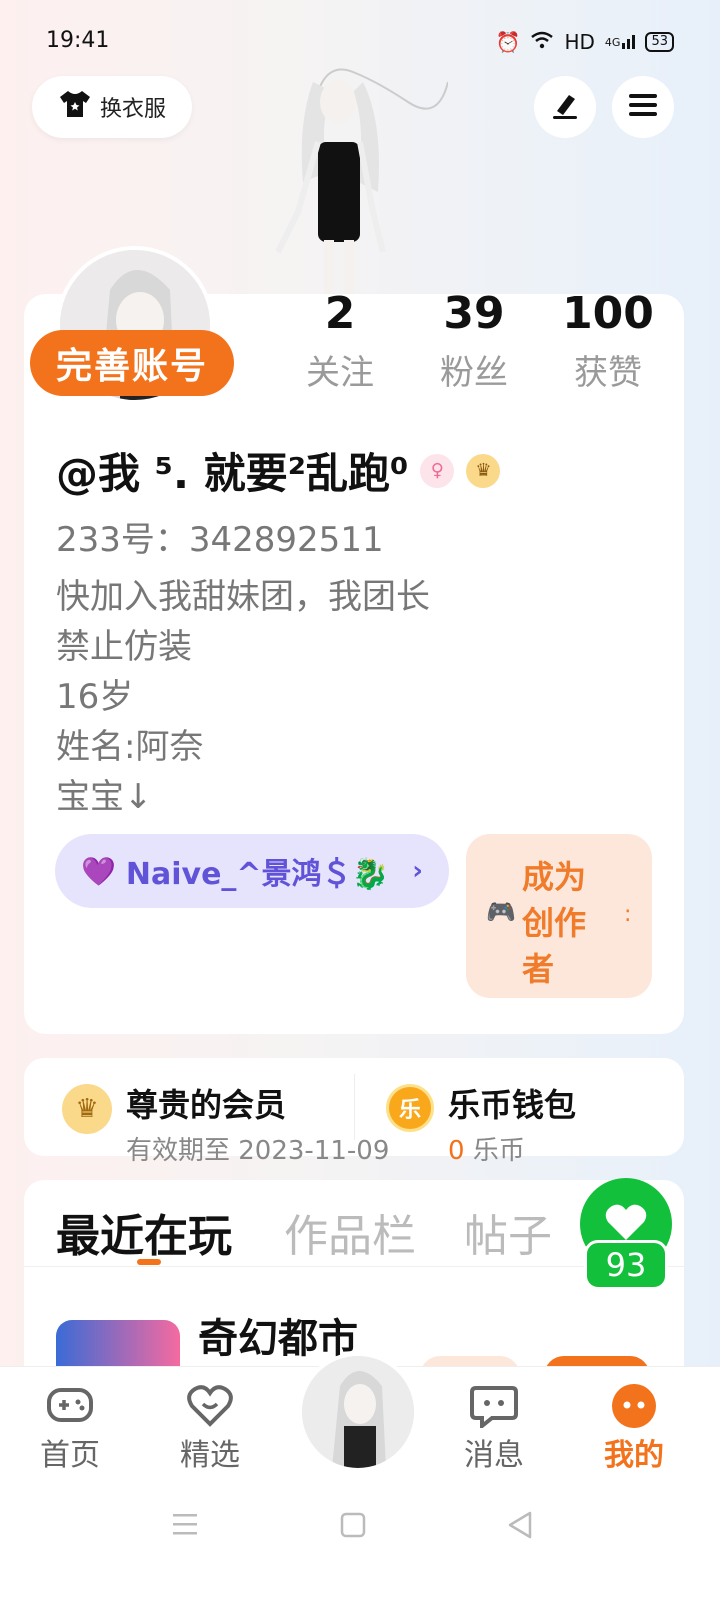  Describe the element at coordinates (634, 1406) in the screenshot. I see `smile-face-icon` at that location.